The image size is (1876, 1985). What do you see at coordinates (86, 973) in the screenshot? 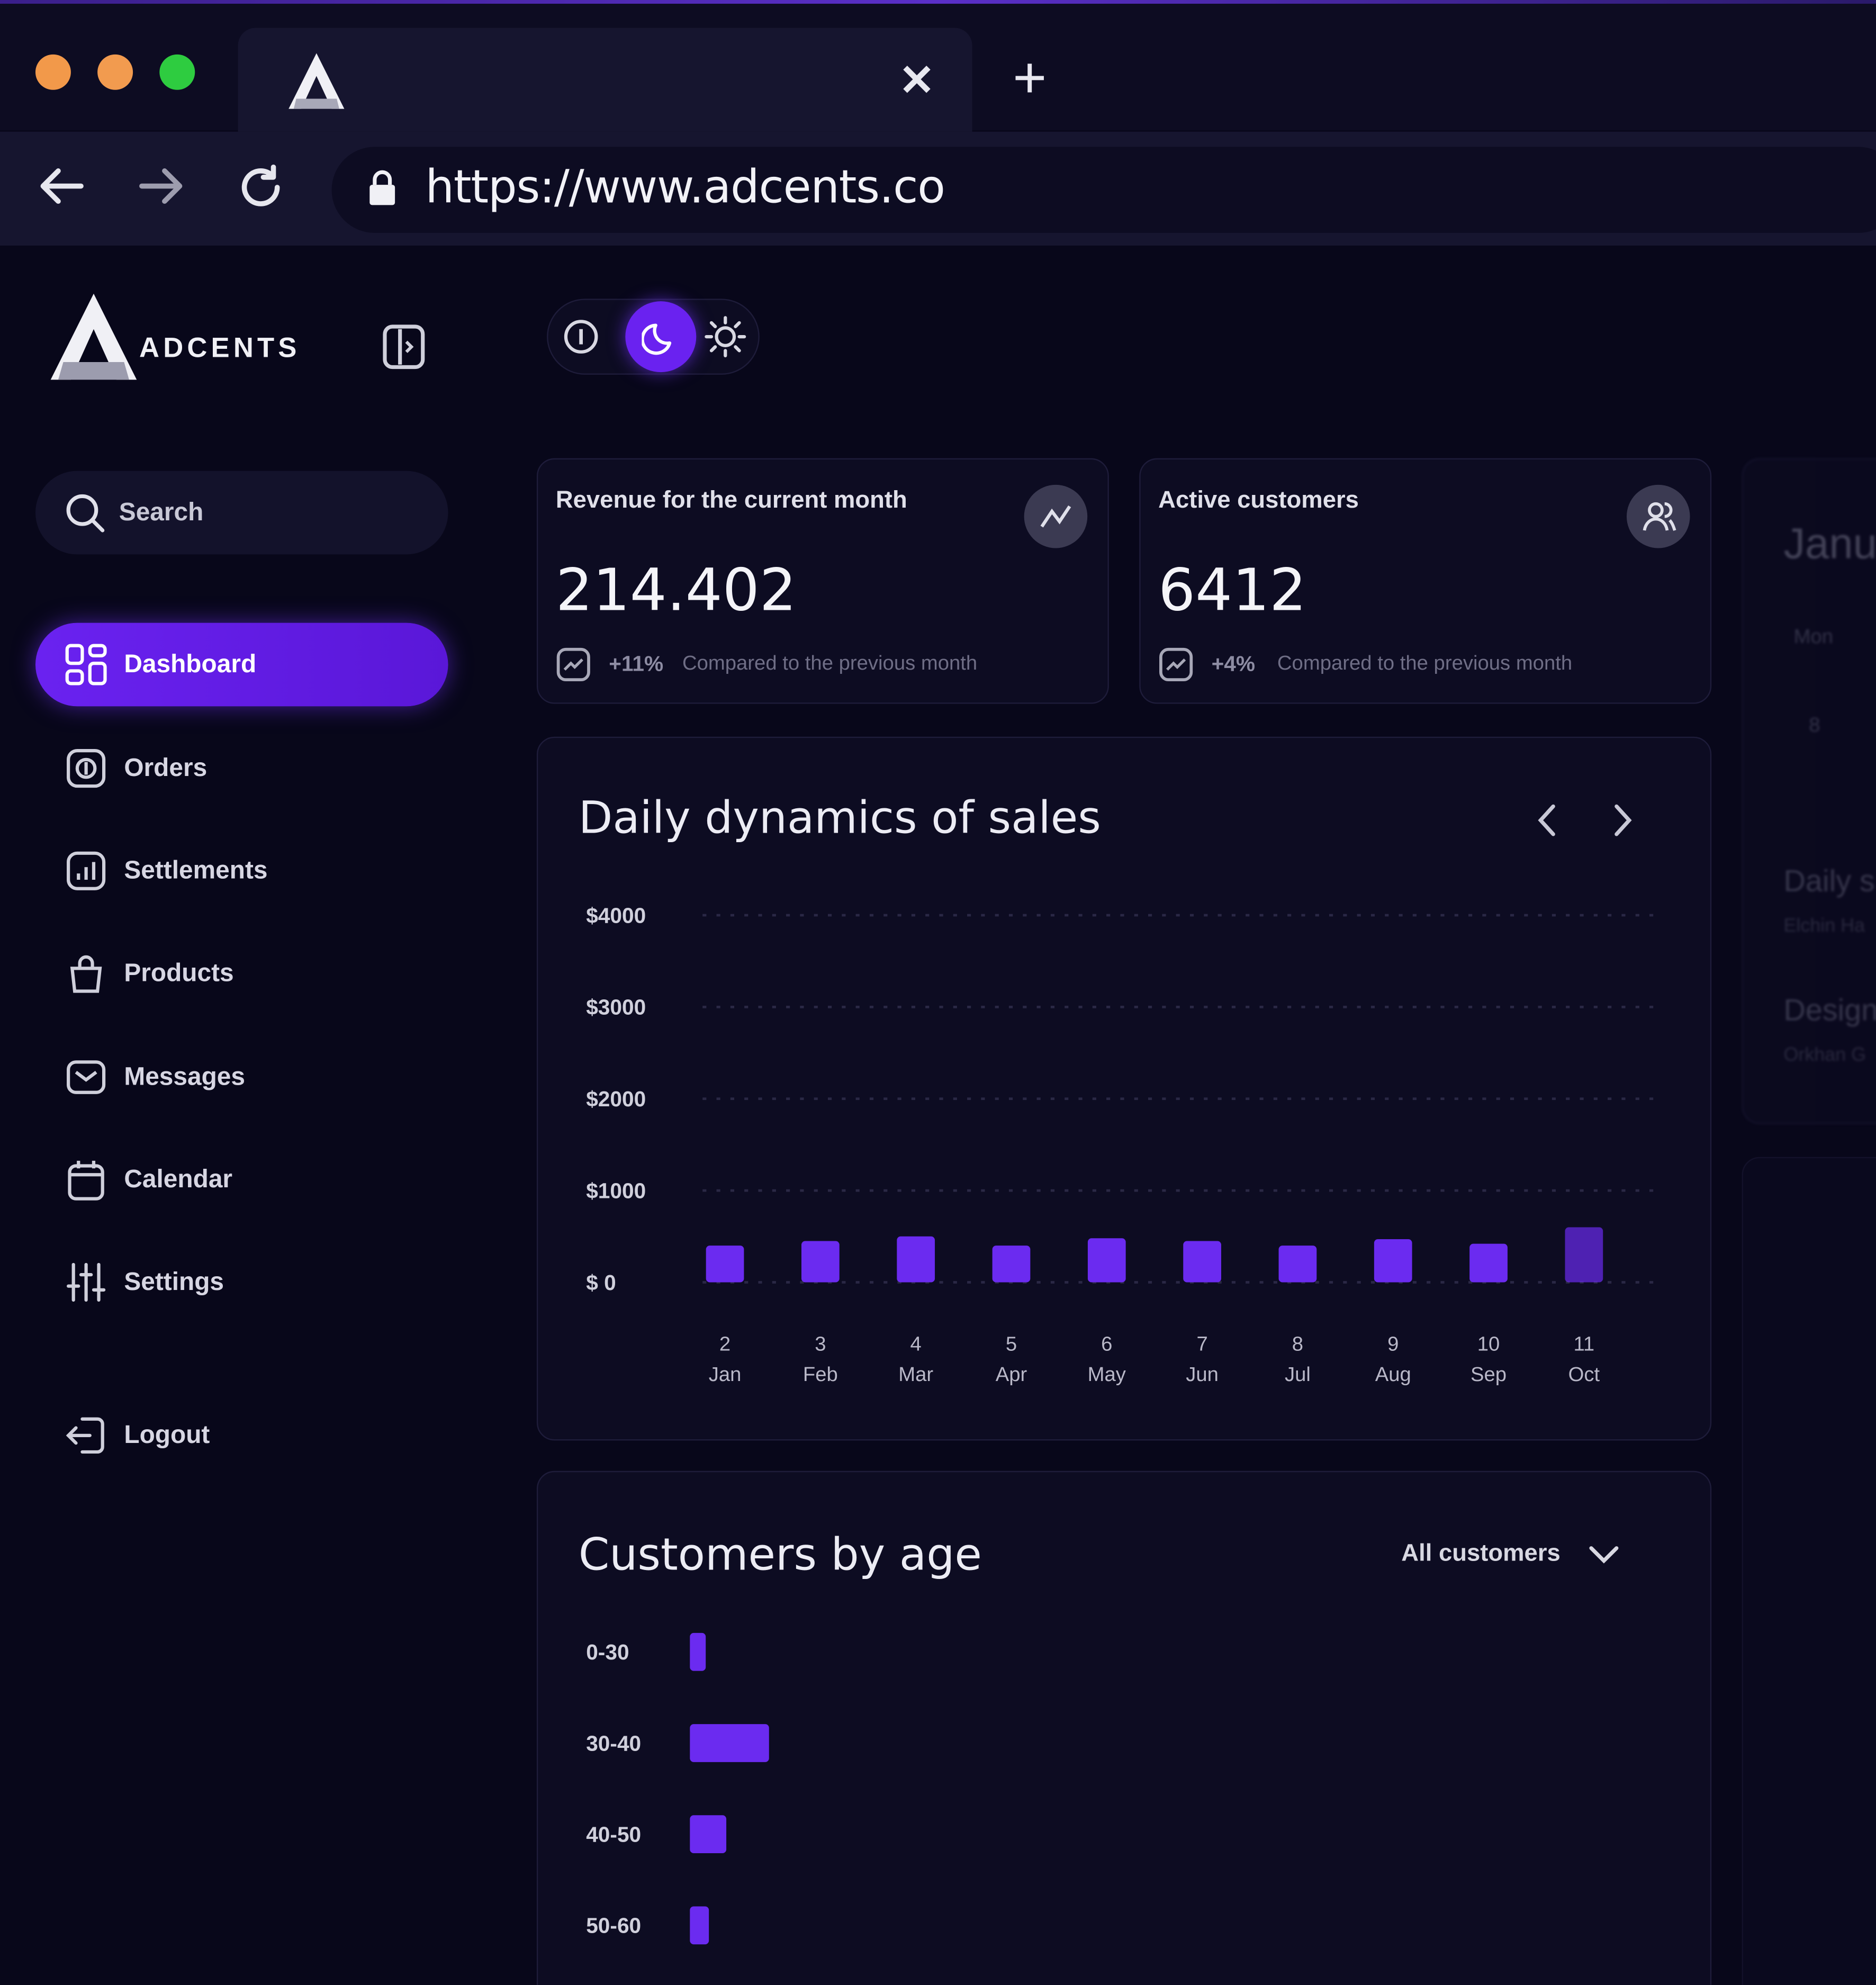
I see `products-icon` at bounding box center [86, 973].